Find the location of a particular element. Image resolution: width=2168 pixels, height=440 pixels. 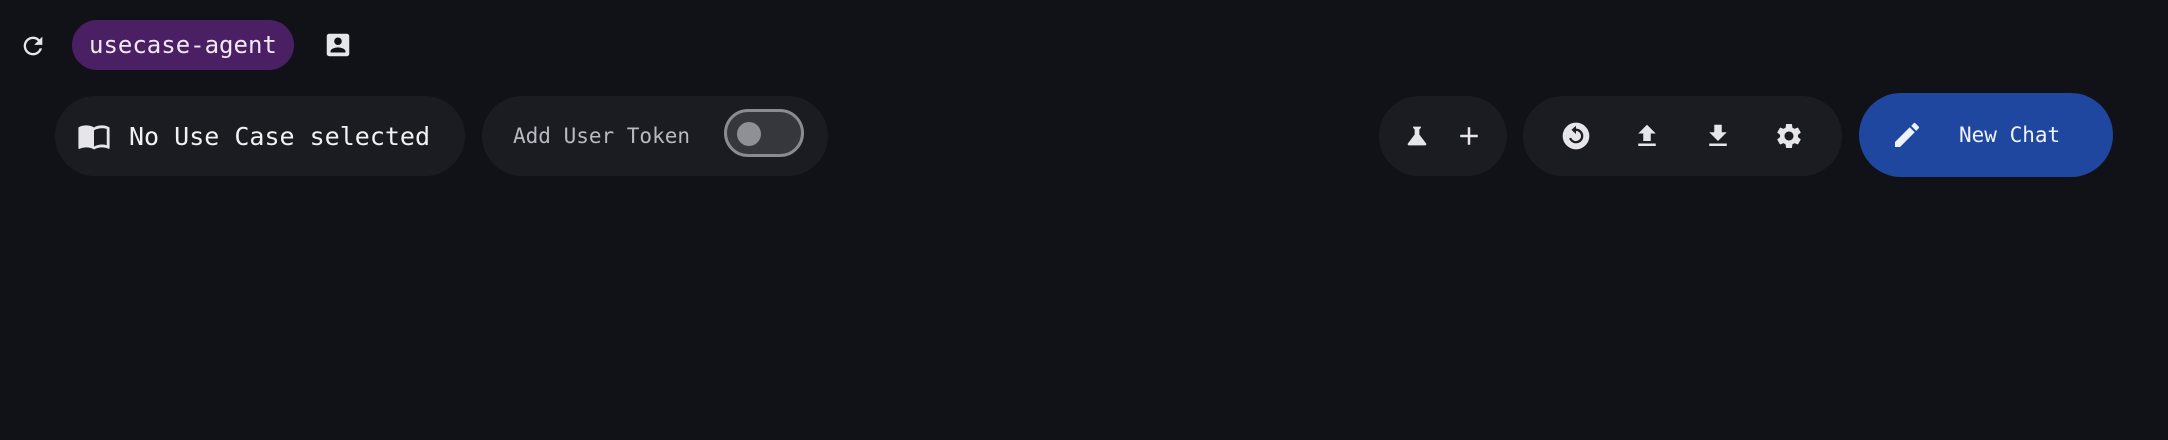

new-chat-button: New Chat is located at coordinates (1986, 135).